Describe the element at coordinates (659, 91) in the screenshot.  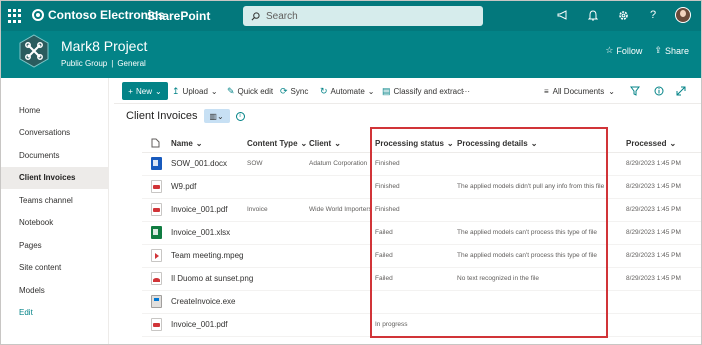
I see `info-pane-icon` at that location.